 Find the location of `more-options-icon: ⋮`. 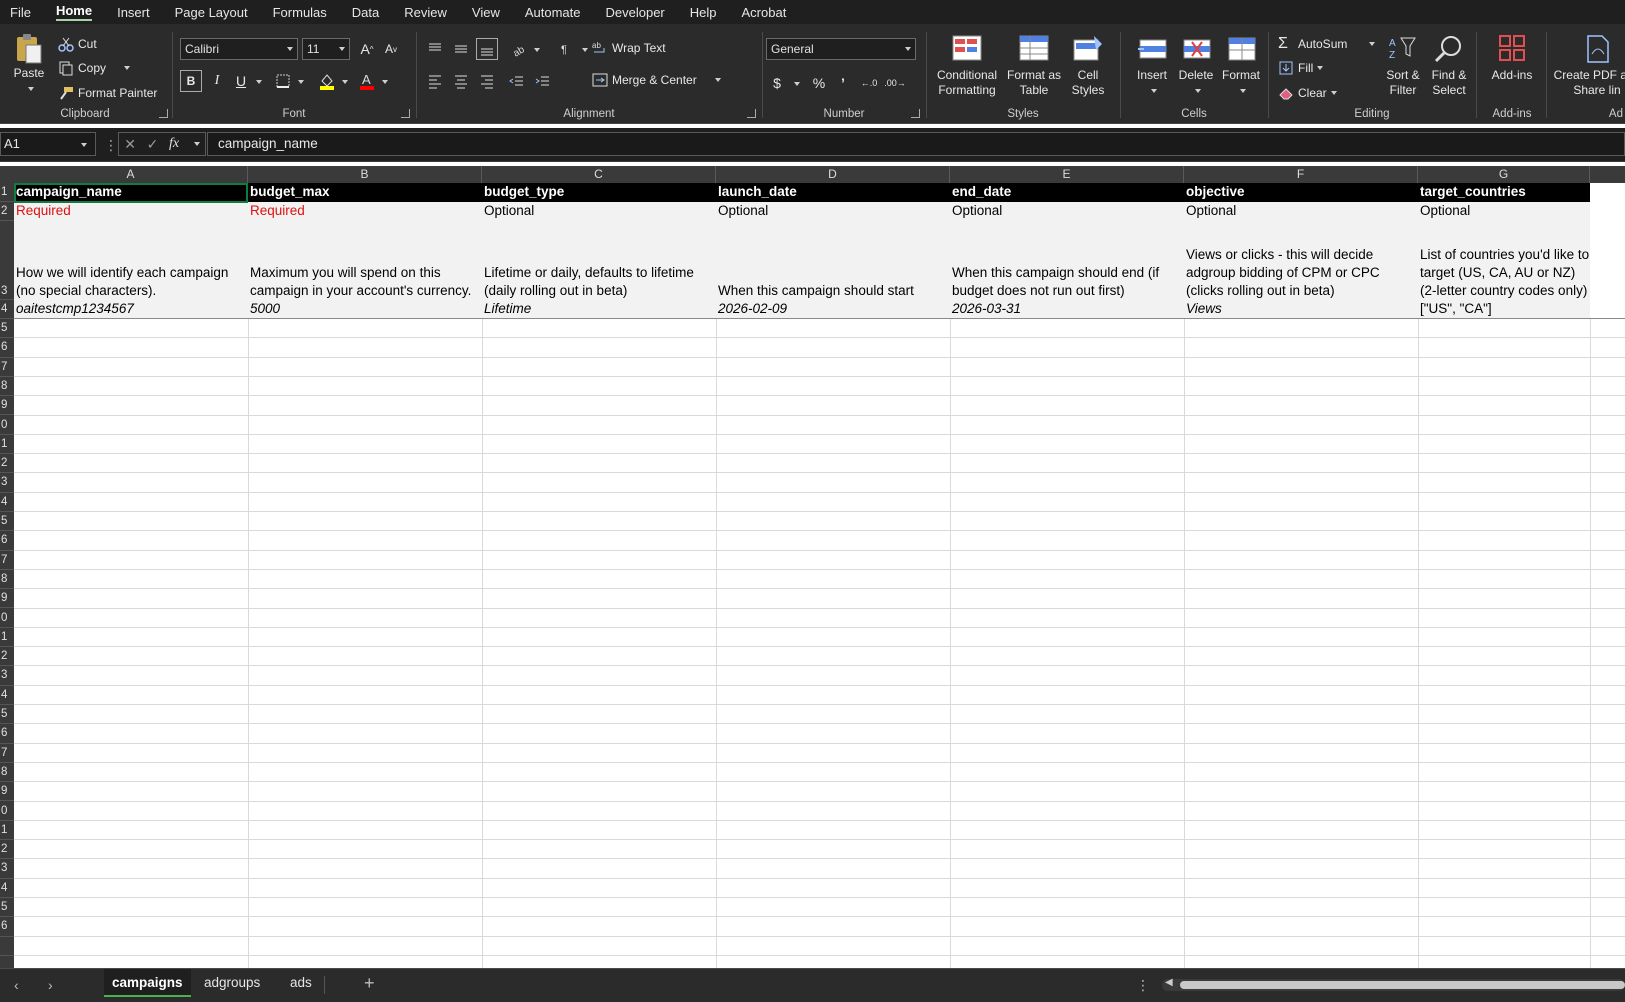

more-options-icon: ⋮ is located at coordinates (111, 145).